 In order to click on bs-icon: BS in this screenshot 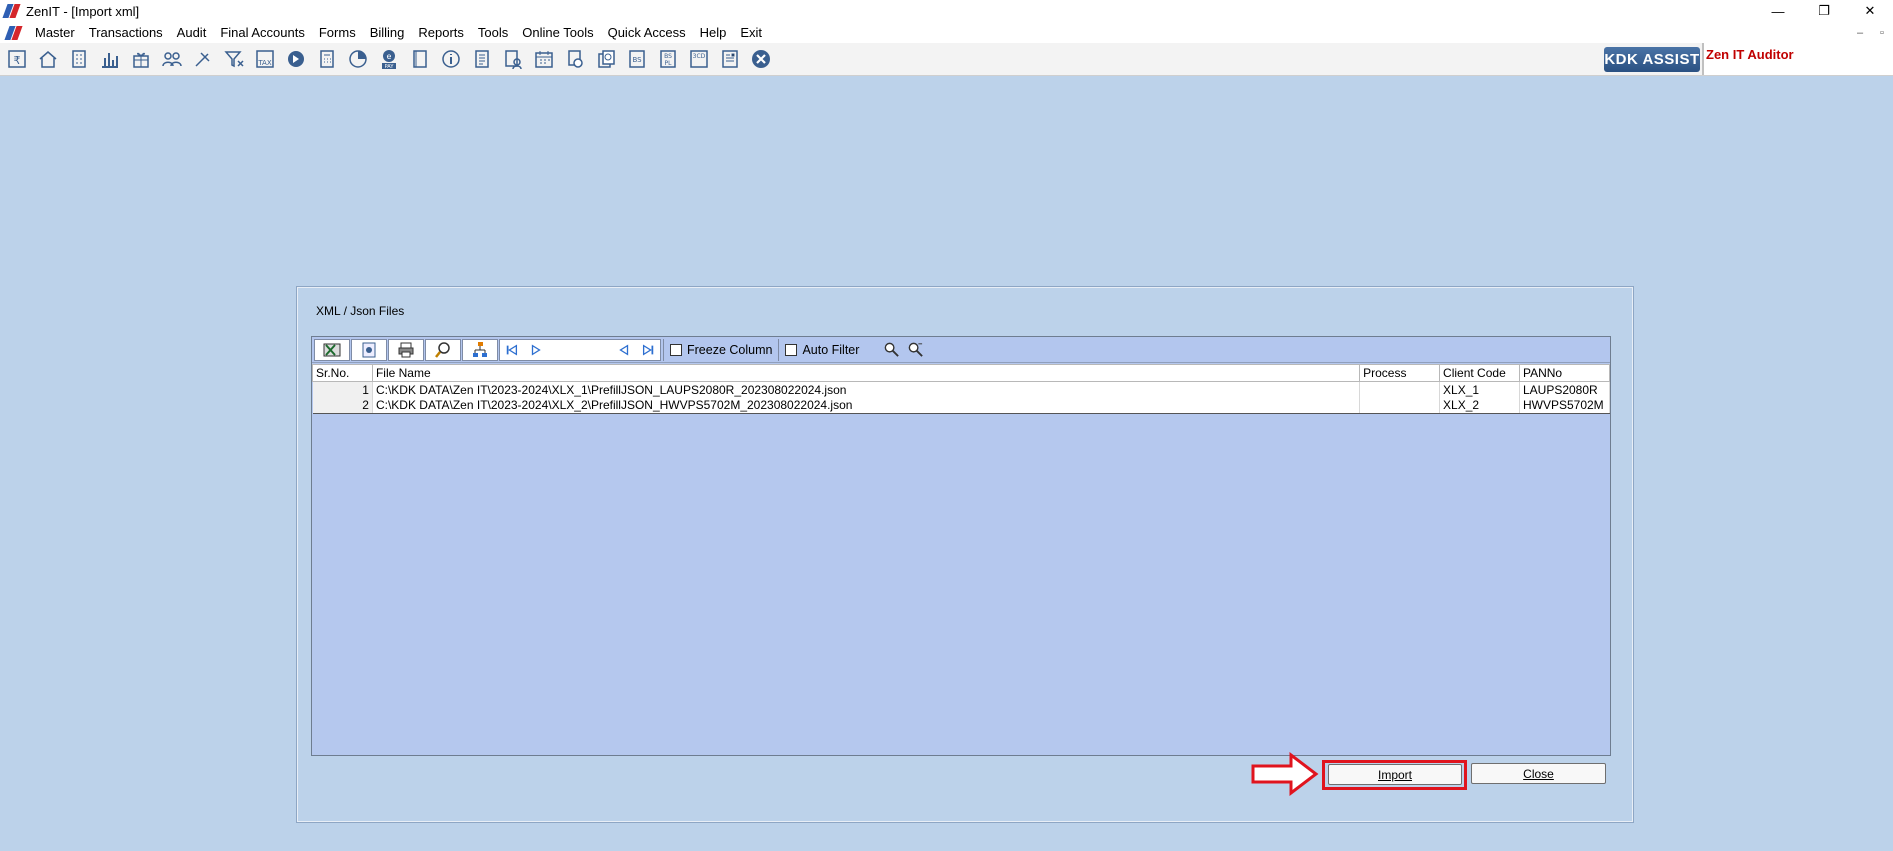, I will do `click(637, 59)`.